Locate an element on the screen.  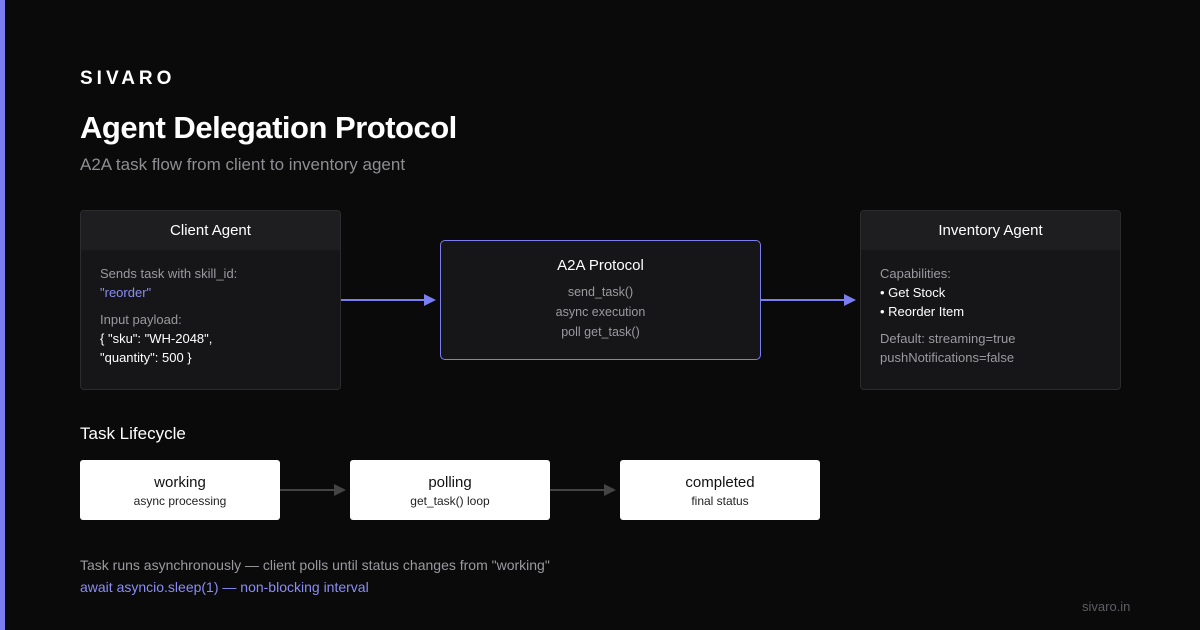
state-working: working async processing is located at coordinates (180, 490).